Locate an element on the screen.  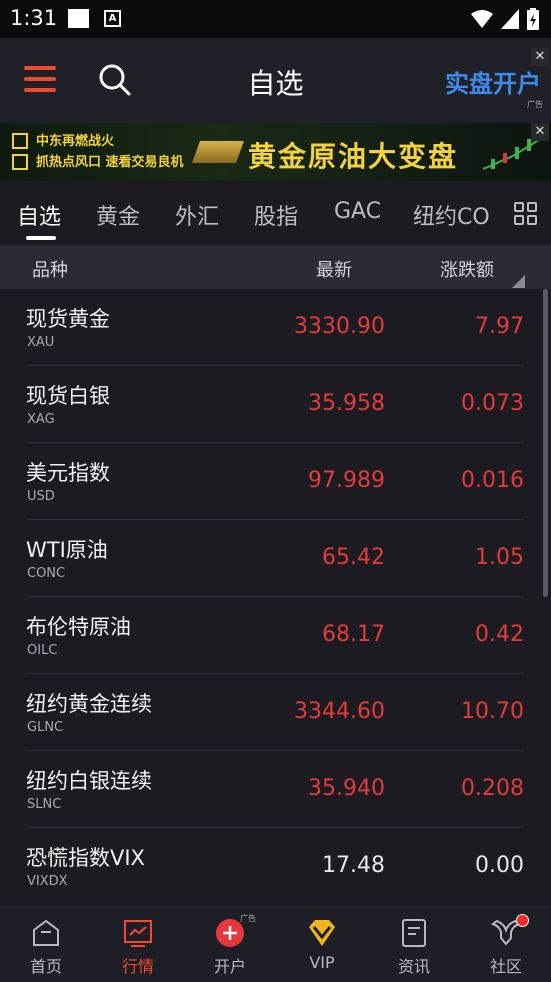
search-button is located at coordinates (115, 80).